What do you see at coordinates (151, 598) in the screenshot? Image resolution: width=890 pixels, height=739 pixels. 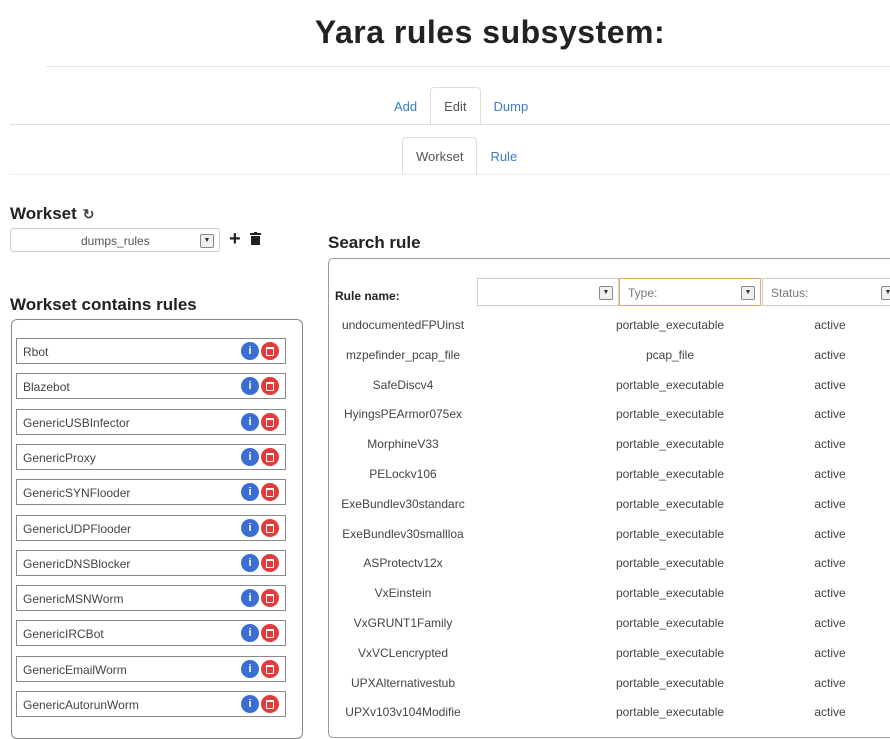 I see `workset-rule-item: GenericMSNWorm i` at bounding box center [151, 598].